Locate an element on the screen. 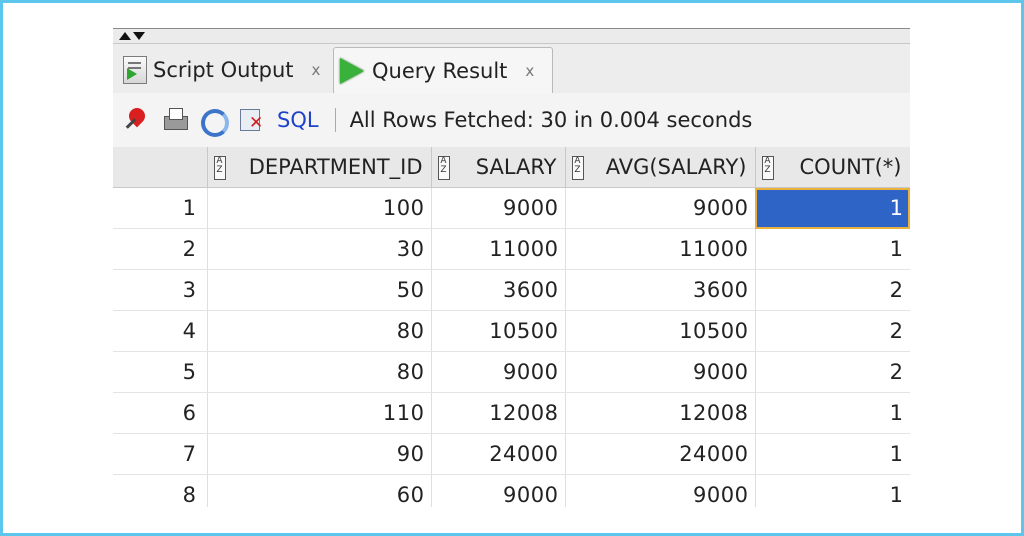  column-header-avg-salary: A Z AVG(SALARY) is located at coordinates (660, 167).